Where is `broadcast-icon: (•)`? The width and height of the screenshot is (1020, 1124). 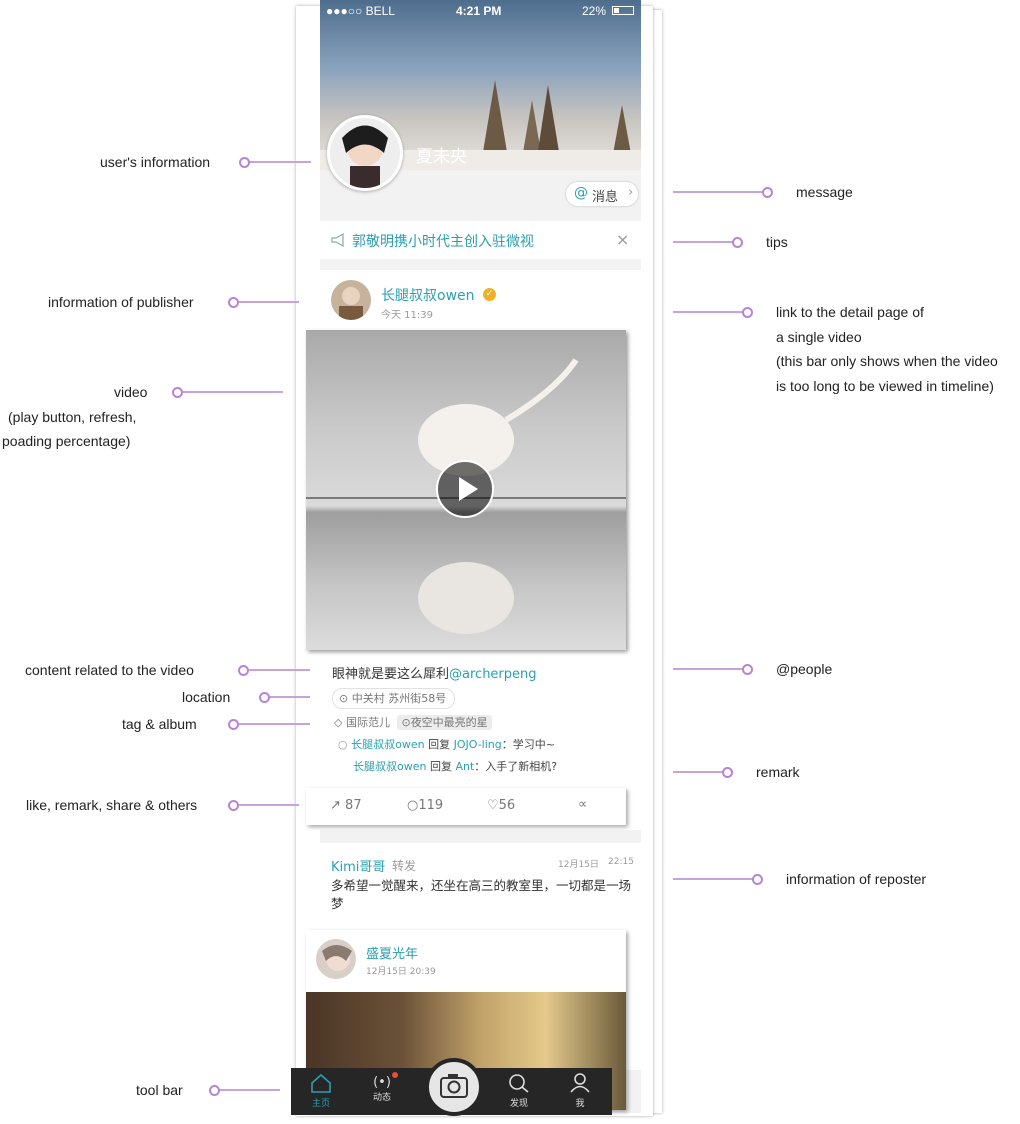
broadcast-icon: (•) is located at coordinates (382, 1082).